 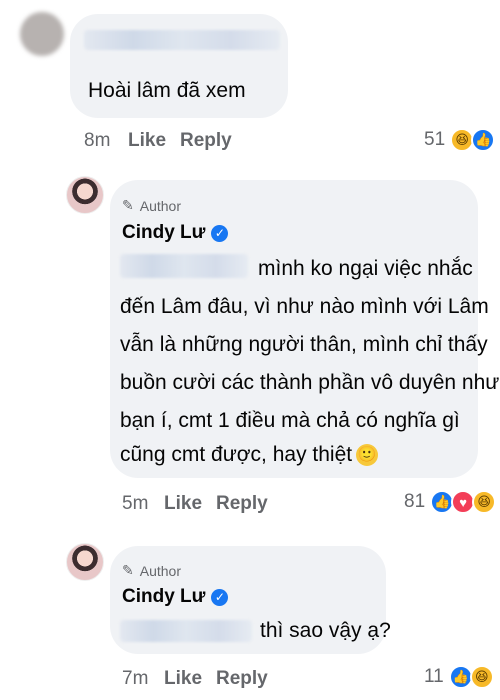 I want to click on top-comment-text: Hoài lâm đã xem, so click(x=167, y=90).